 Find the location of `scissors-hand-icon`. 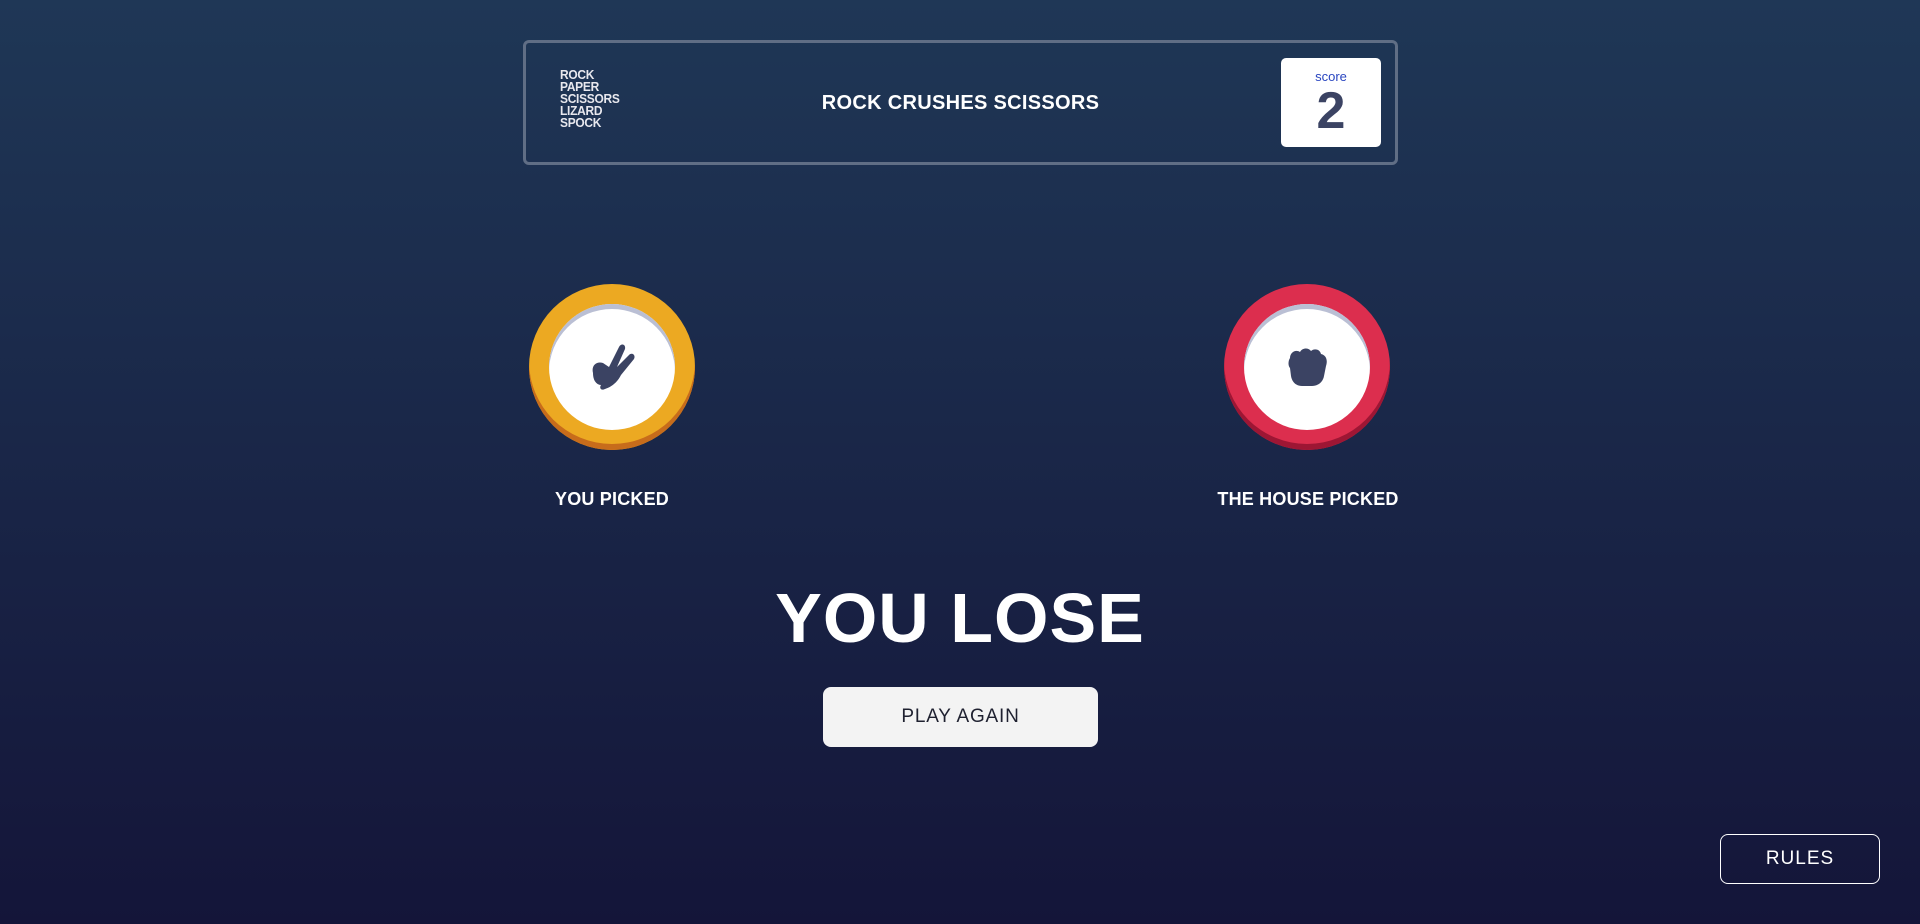

scissors-hand-icon is located at coordinates (613, 367).